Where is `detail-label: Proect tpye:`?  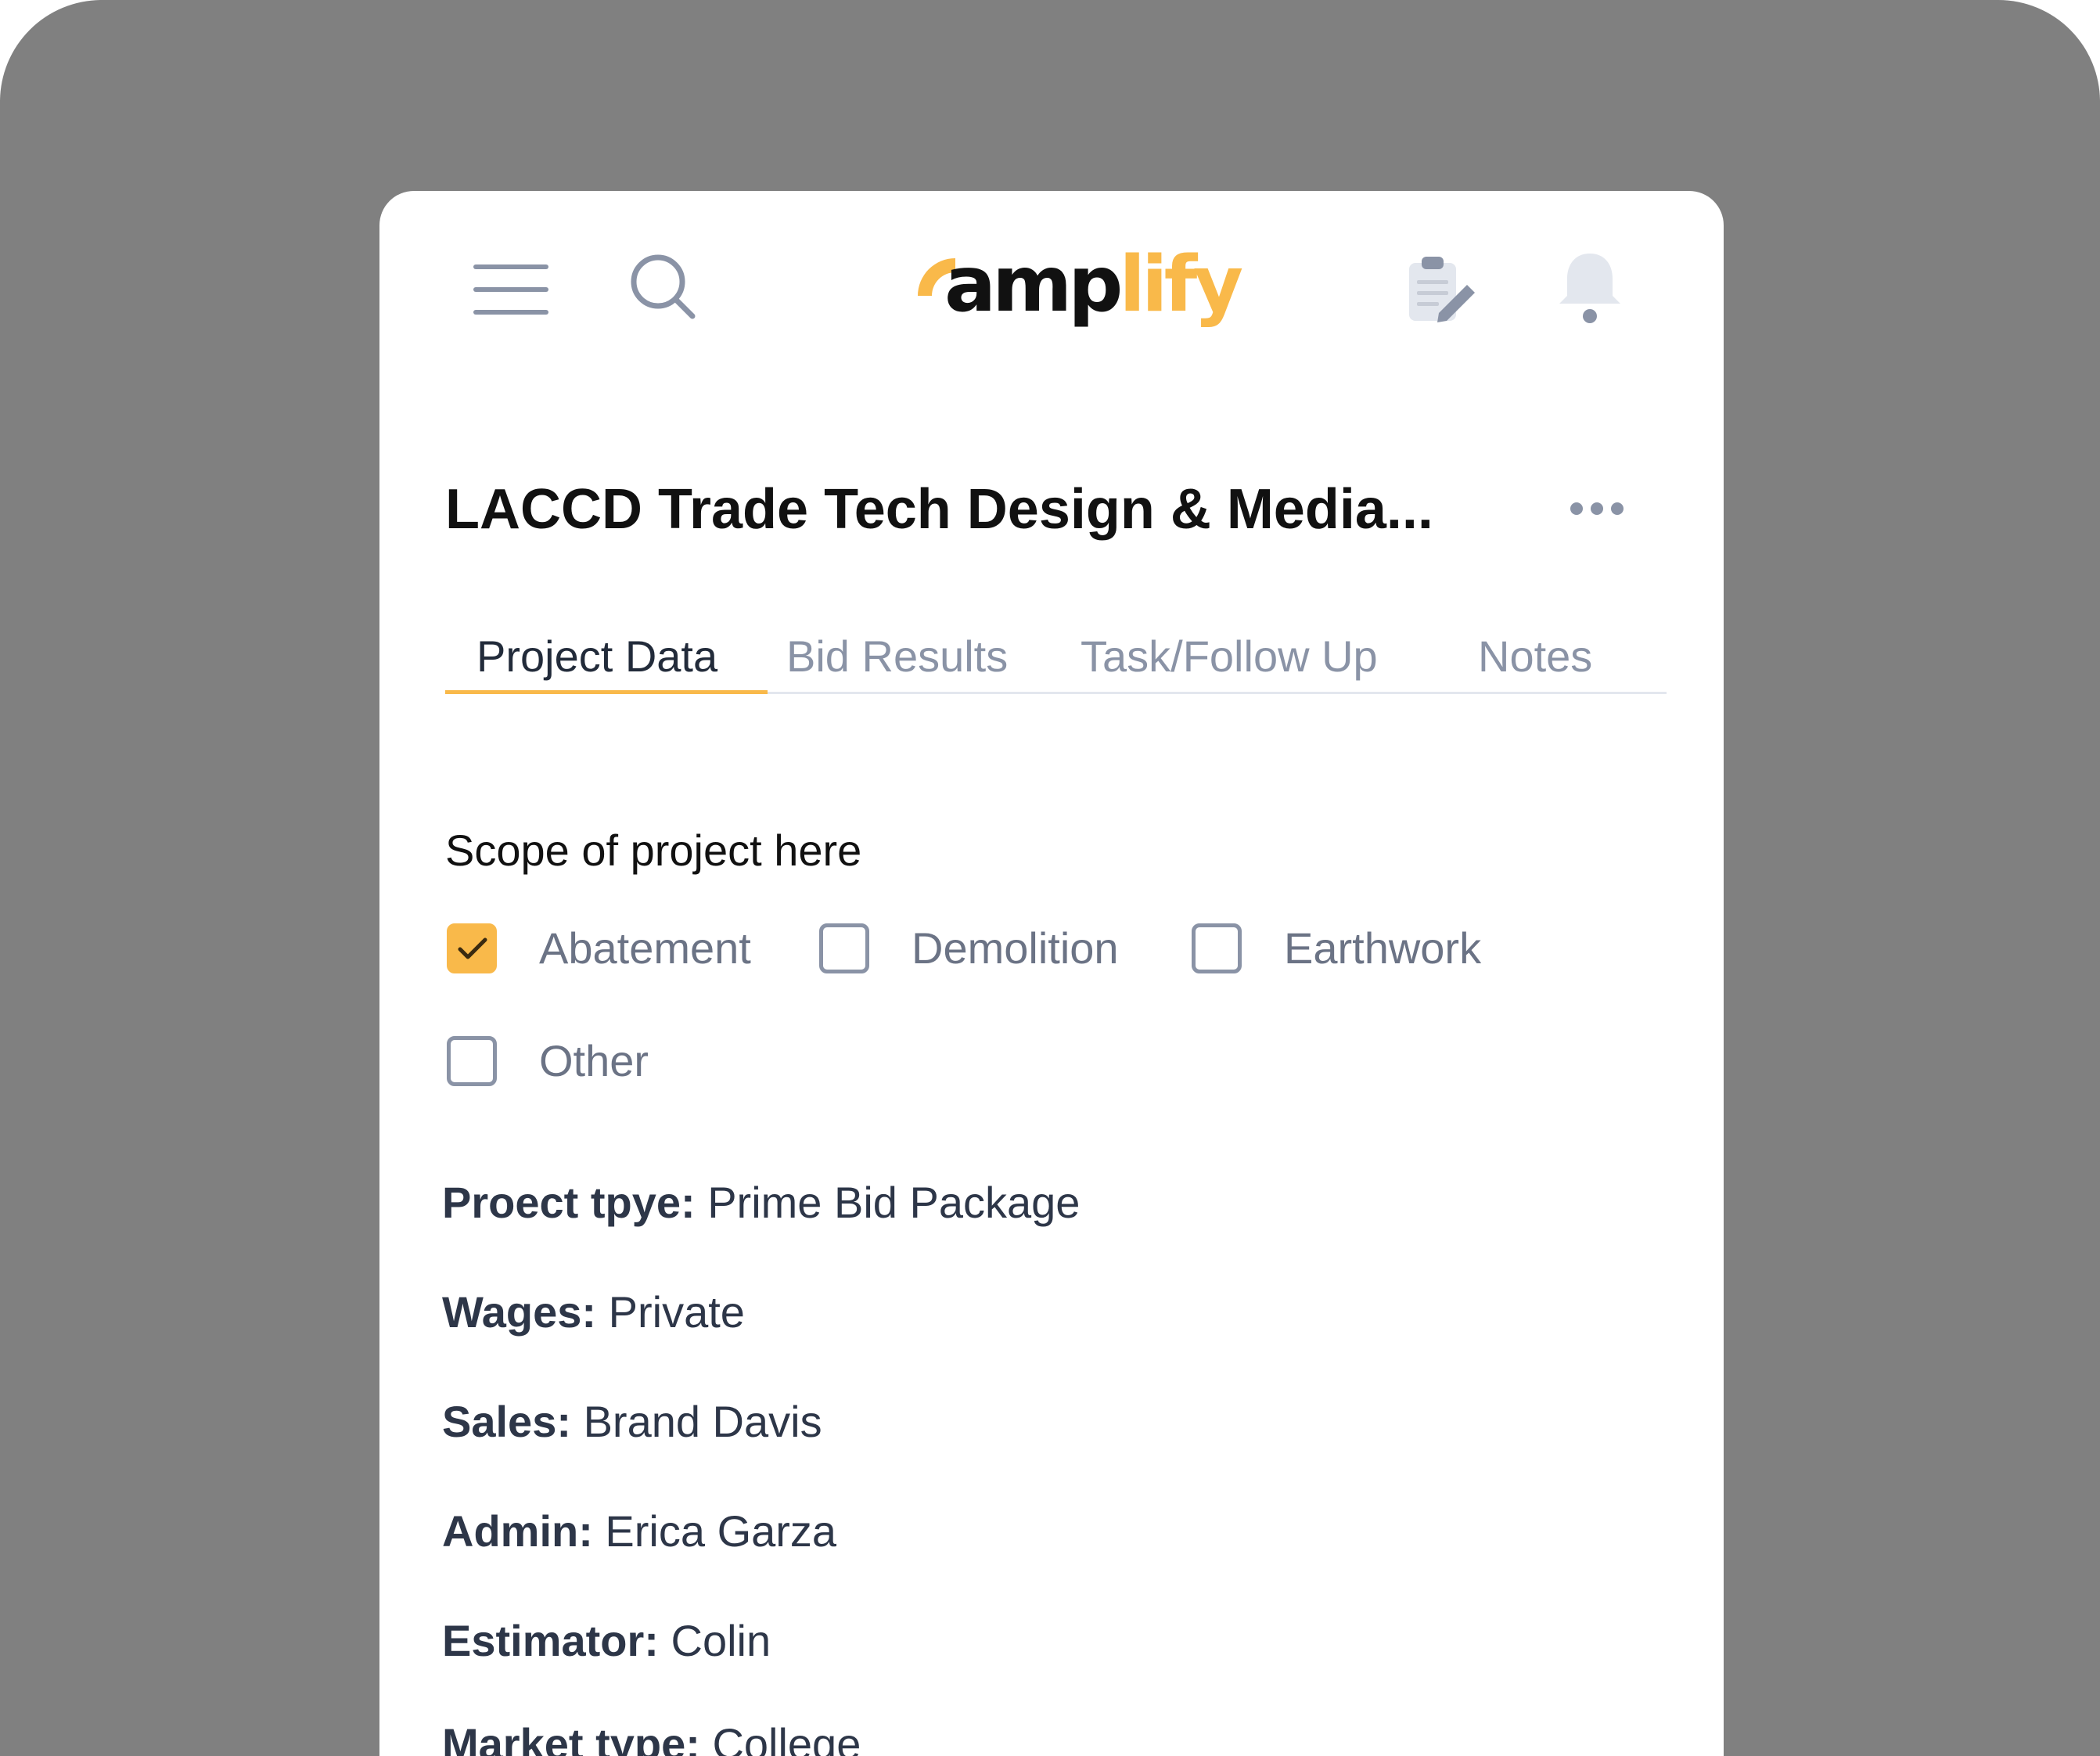
detail-label: Proect tpye: is located at coordinates (569, 1202).